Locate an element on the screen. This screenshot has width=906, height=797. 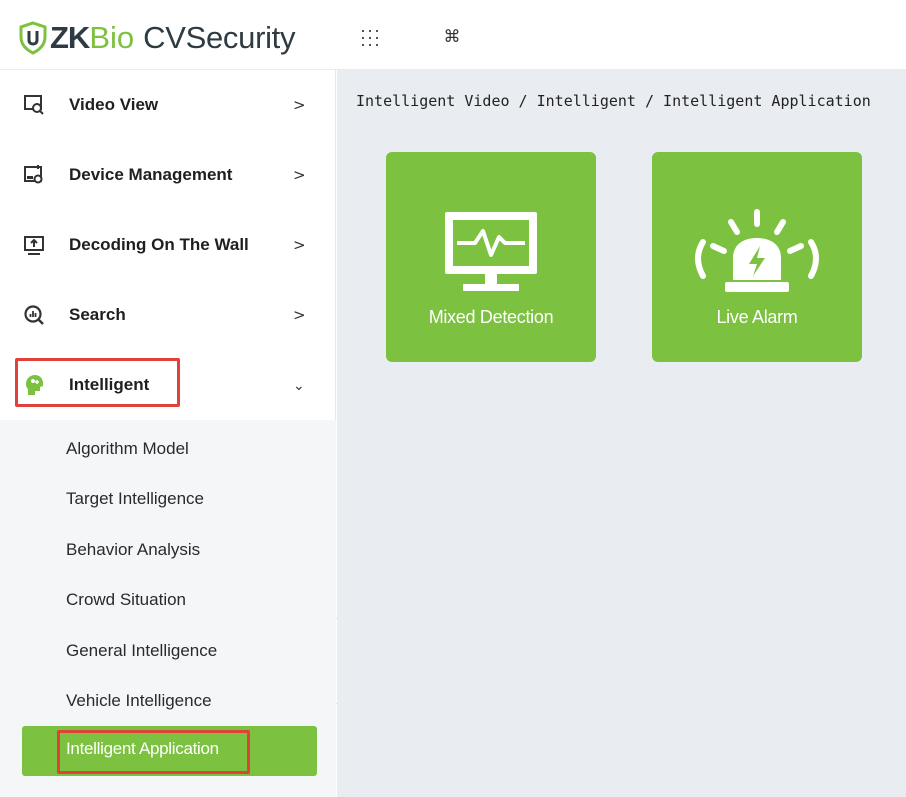
chevron-down-icon: ⌄ is located at coordinates (299, 386).